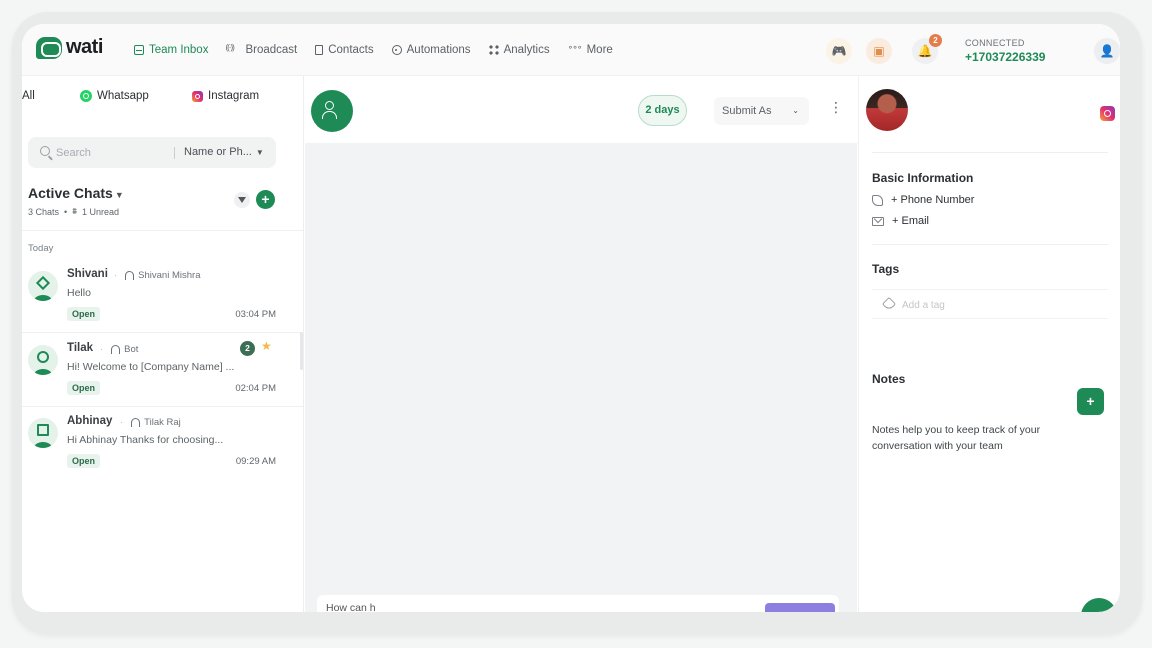 The image size is (1152, 648). What do you see at coordinates (266, 346) in the screenshot?
I see `star-icon: ★` at bounding box center [266, 346].